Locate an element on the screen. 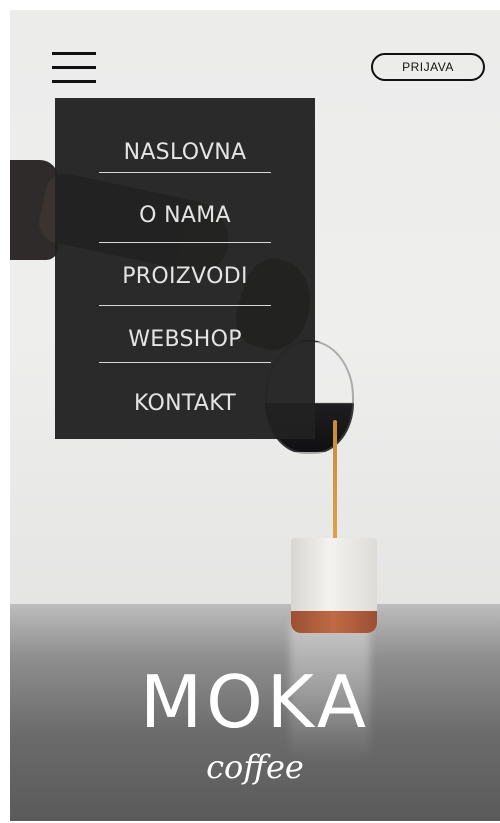 The width and height of the screenshot is (500, 823). menu-item-kontakt: KONTAKT is located at coordinates (185, 403).